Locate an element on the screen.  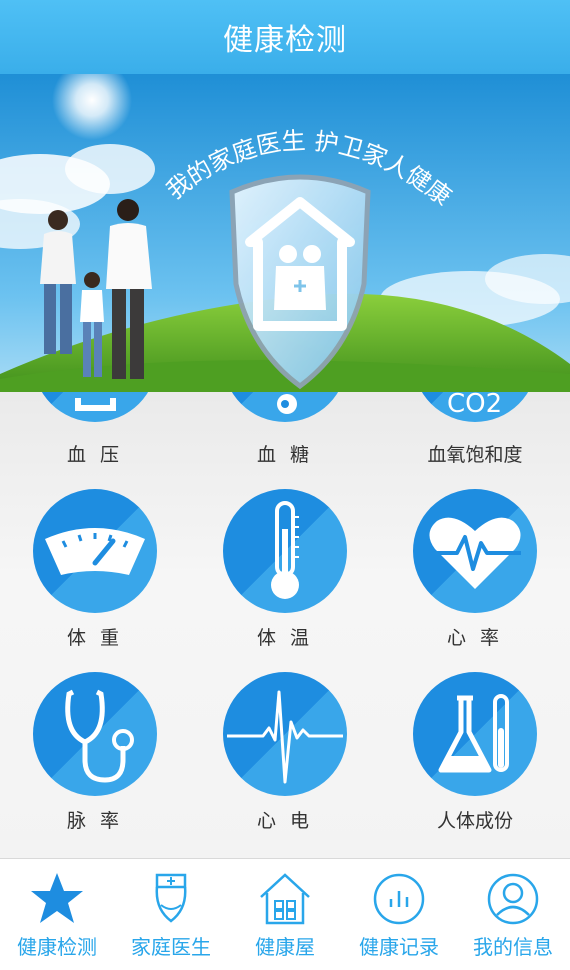
ecg-icon is located at coordinates (285, 734).